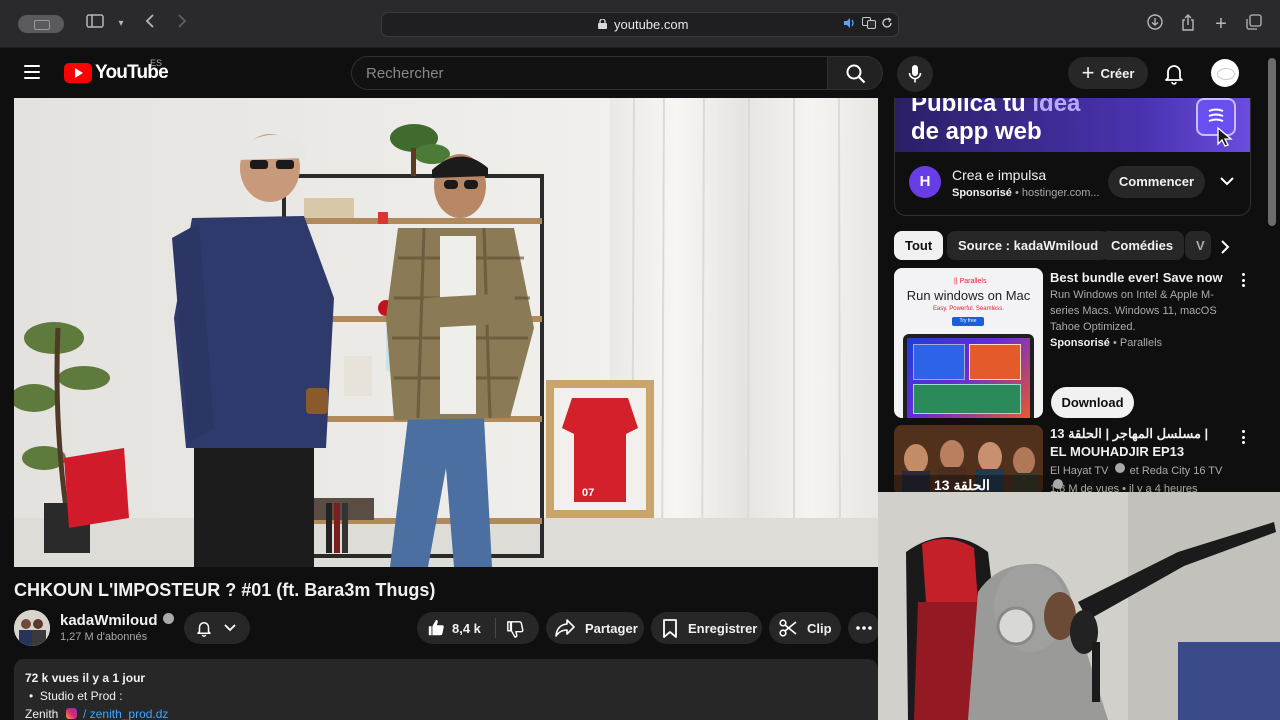 This screenshot has height=720, width=1280. What do you see at coordinates (968, 460) in the screenshot?
I see `rec-thumbnail-mouhadjir: الحلقة 13` at bounding box center [968, 460].